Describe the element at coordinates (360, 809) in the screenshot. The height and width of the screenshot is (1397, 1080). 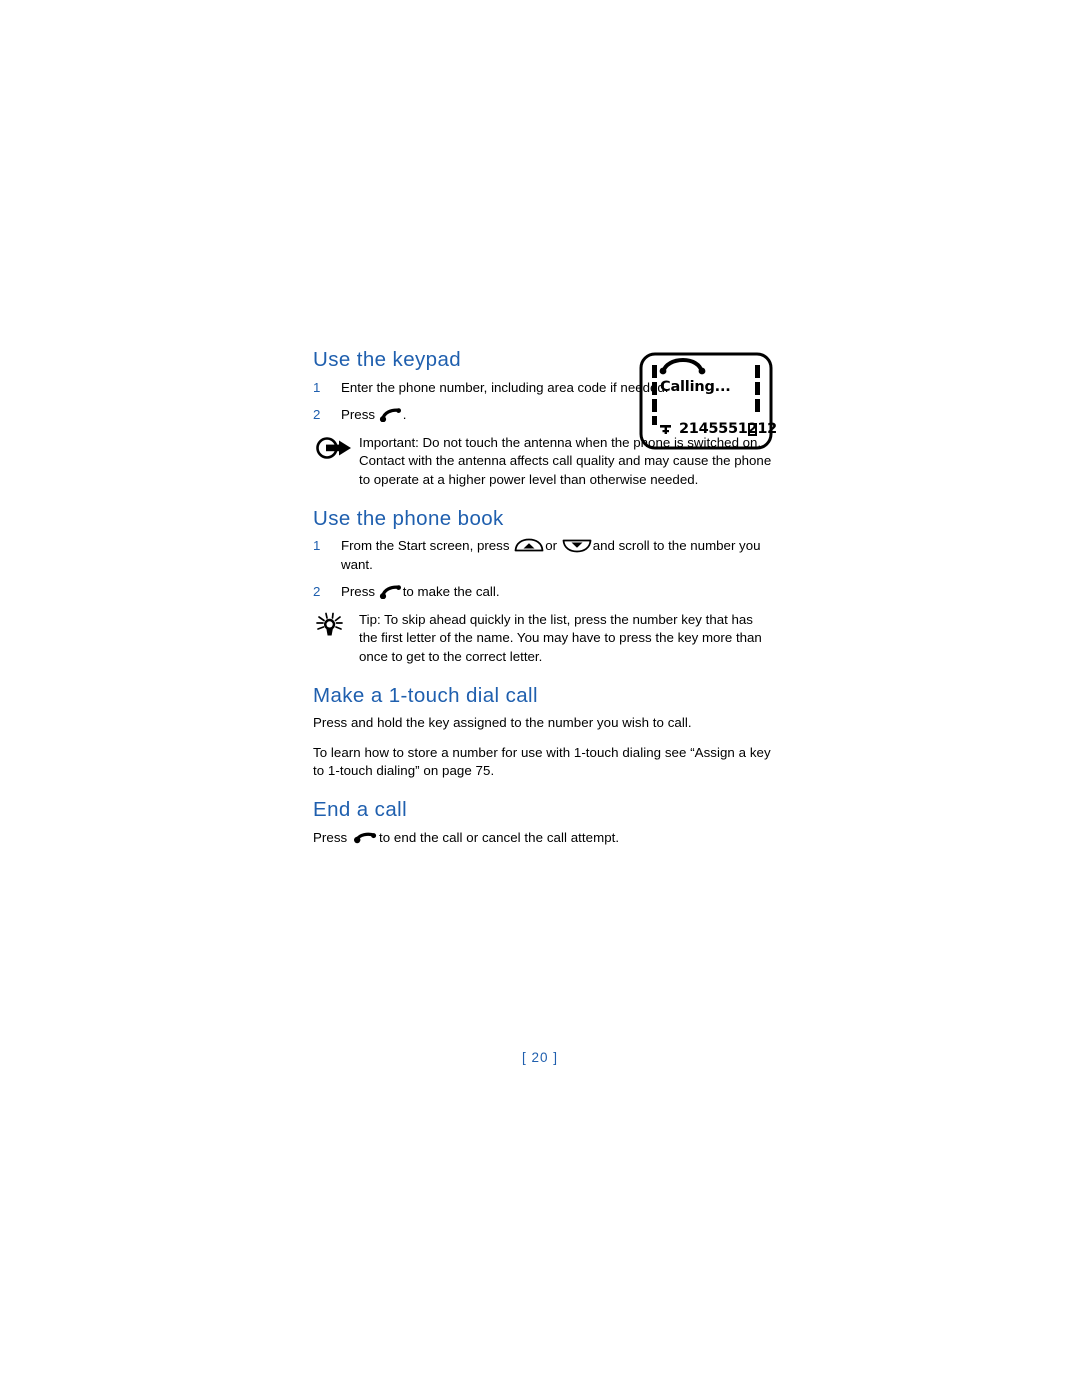
I see `section-heading-end-a-call: End a call` at that location.